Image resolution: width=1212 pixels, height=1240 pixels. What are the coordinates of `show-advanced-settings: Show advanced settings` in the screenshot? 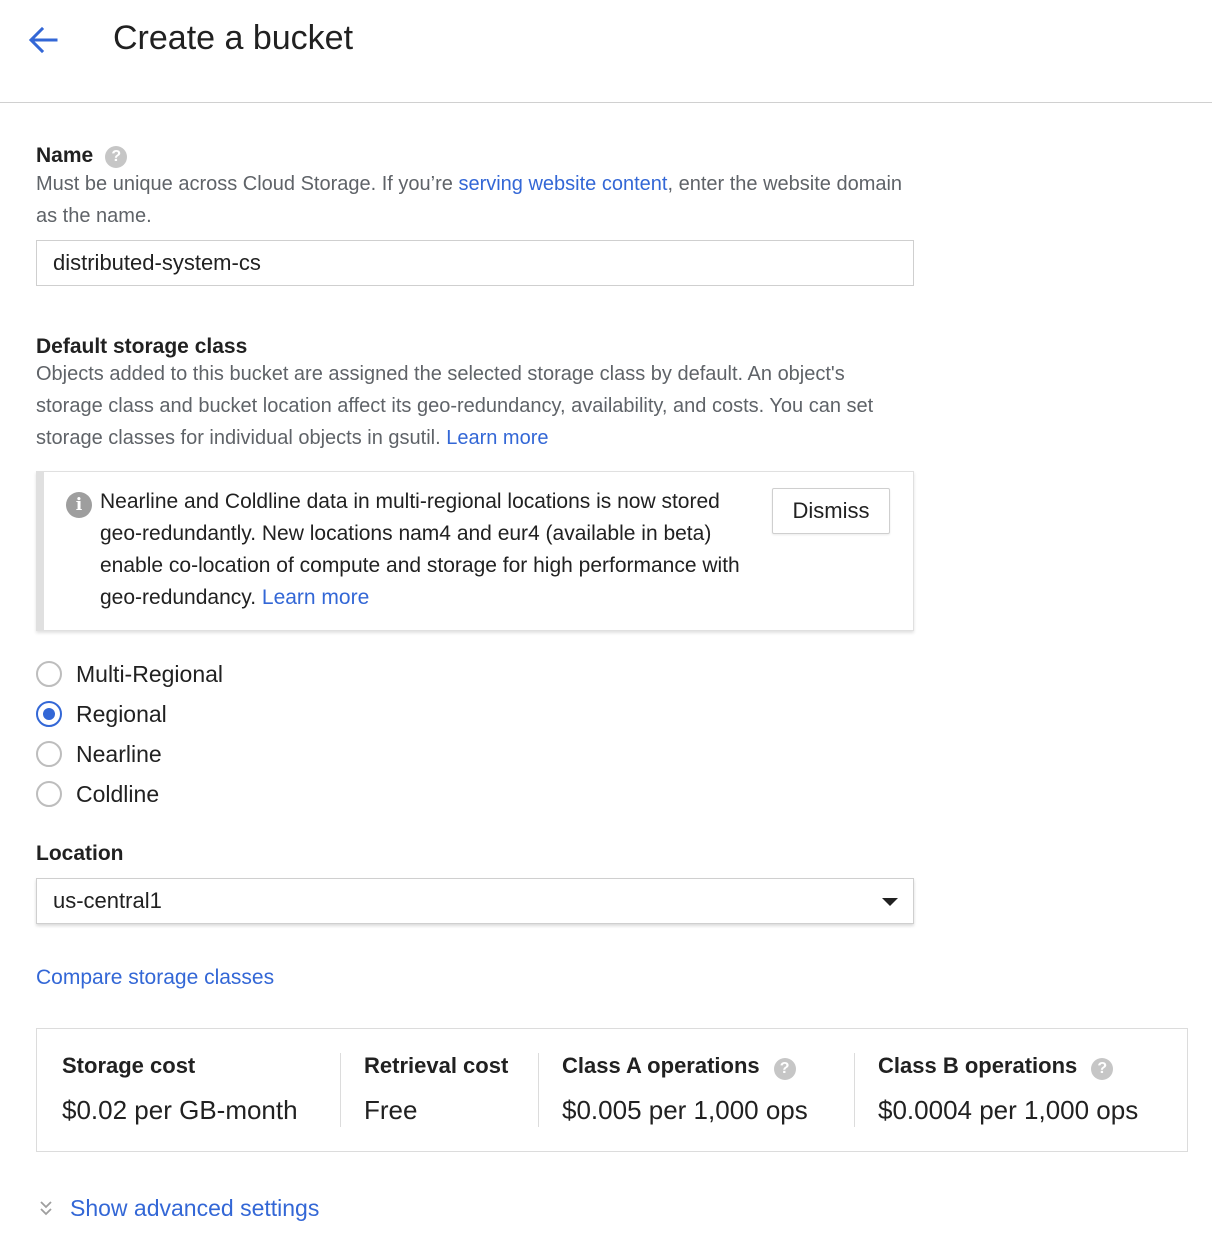 It's located at (177, 1208).